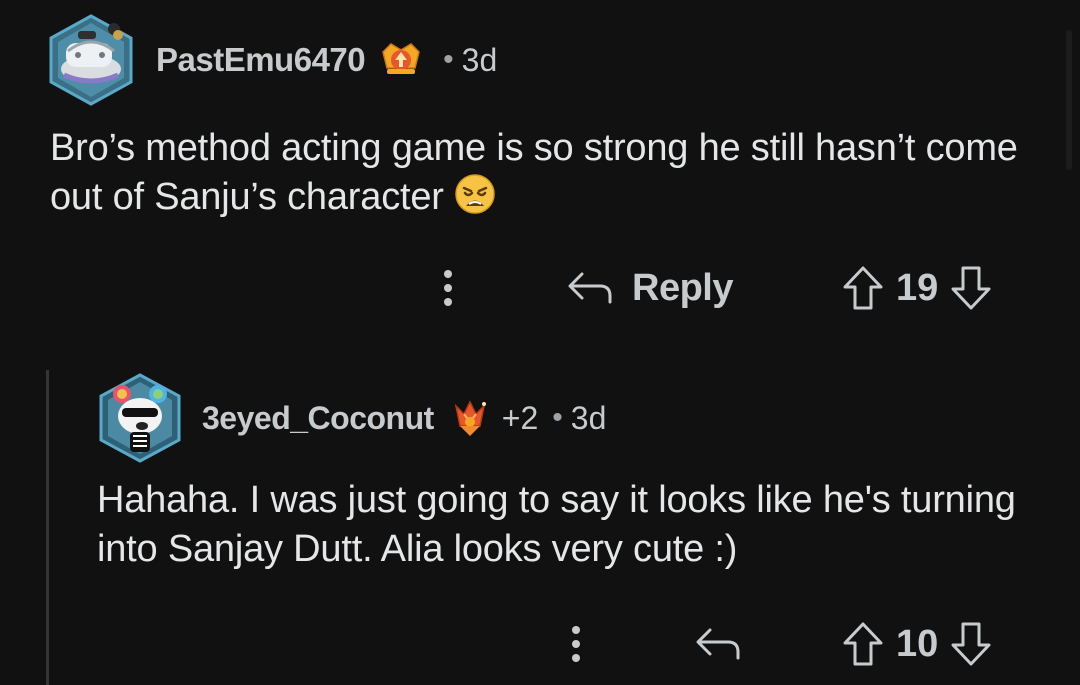 The image size is (1080, 685). What do you see at coordinates (318, 418) in the screenshot?
I see `username: 3eyed_Coconut` at bounding box center [318, 418].